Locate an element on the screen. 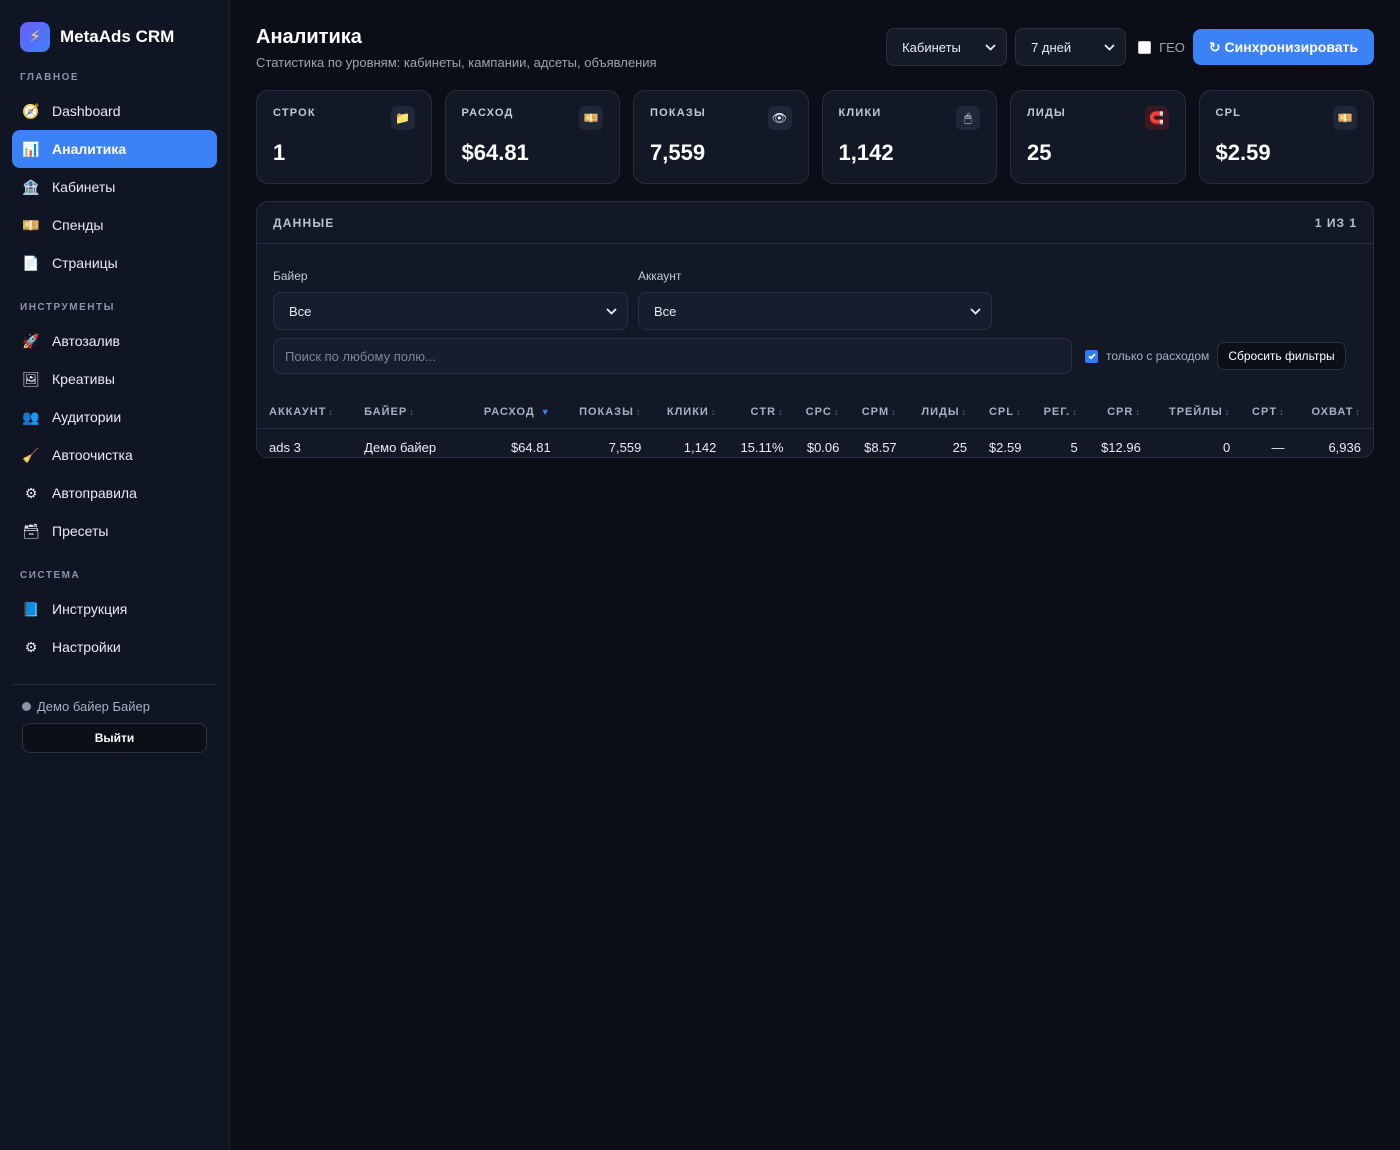 Image resolution: width=1400 pixels, height=1150 pixels. brand: ⚡ MetaAds CRM is located at coordinates (114, 37).